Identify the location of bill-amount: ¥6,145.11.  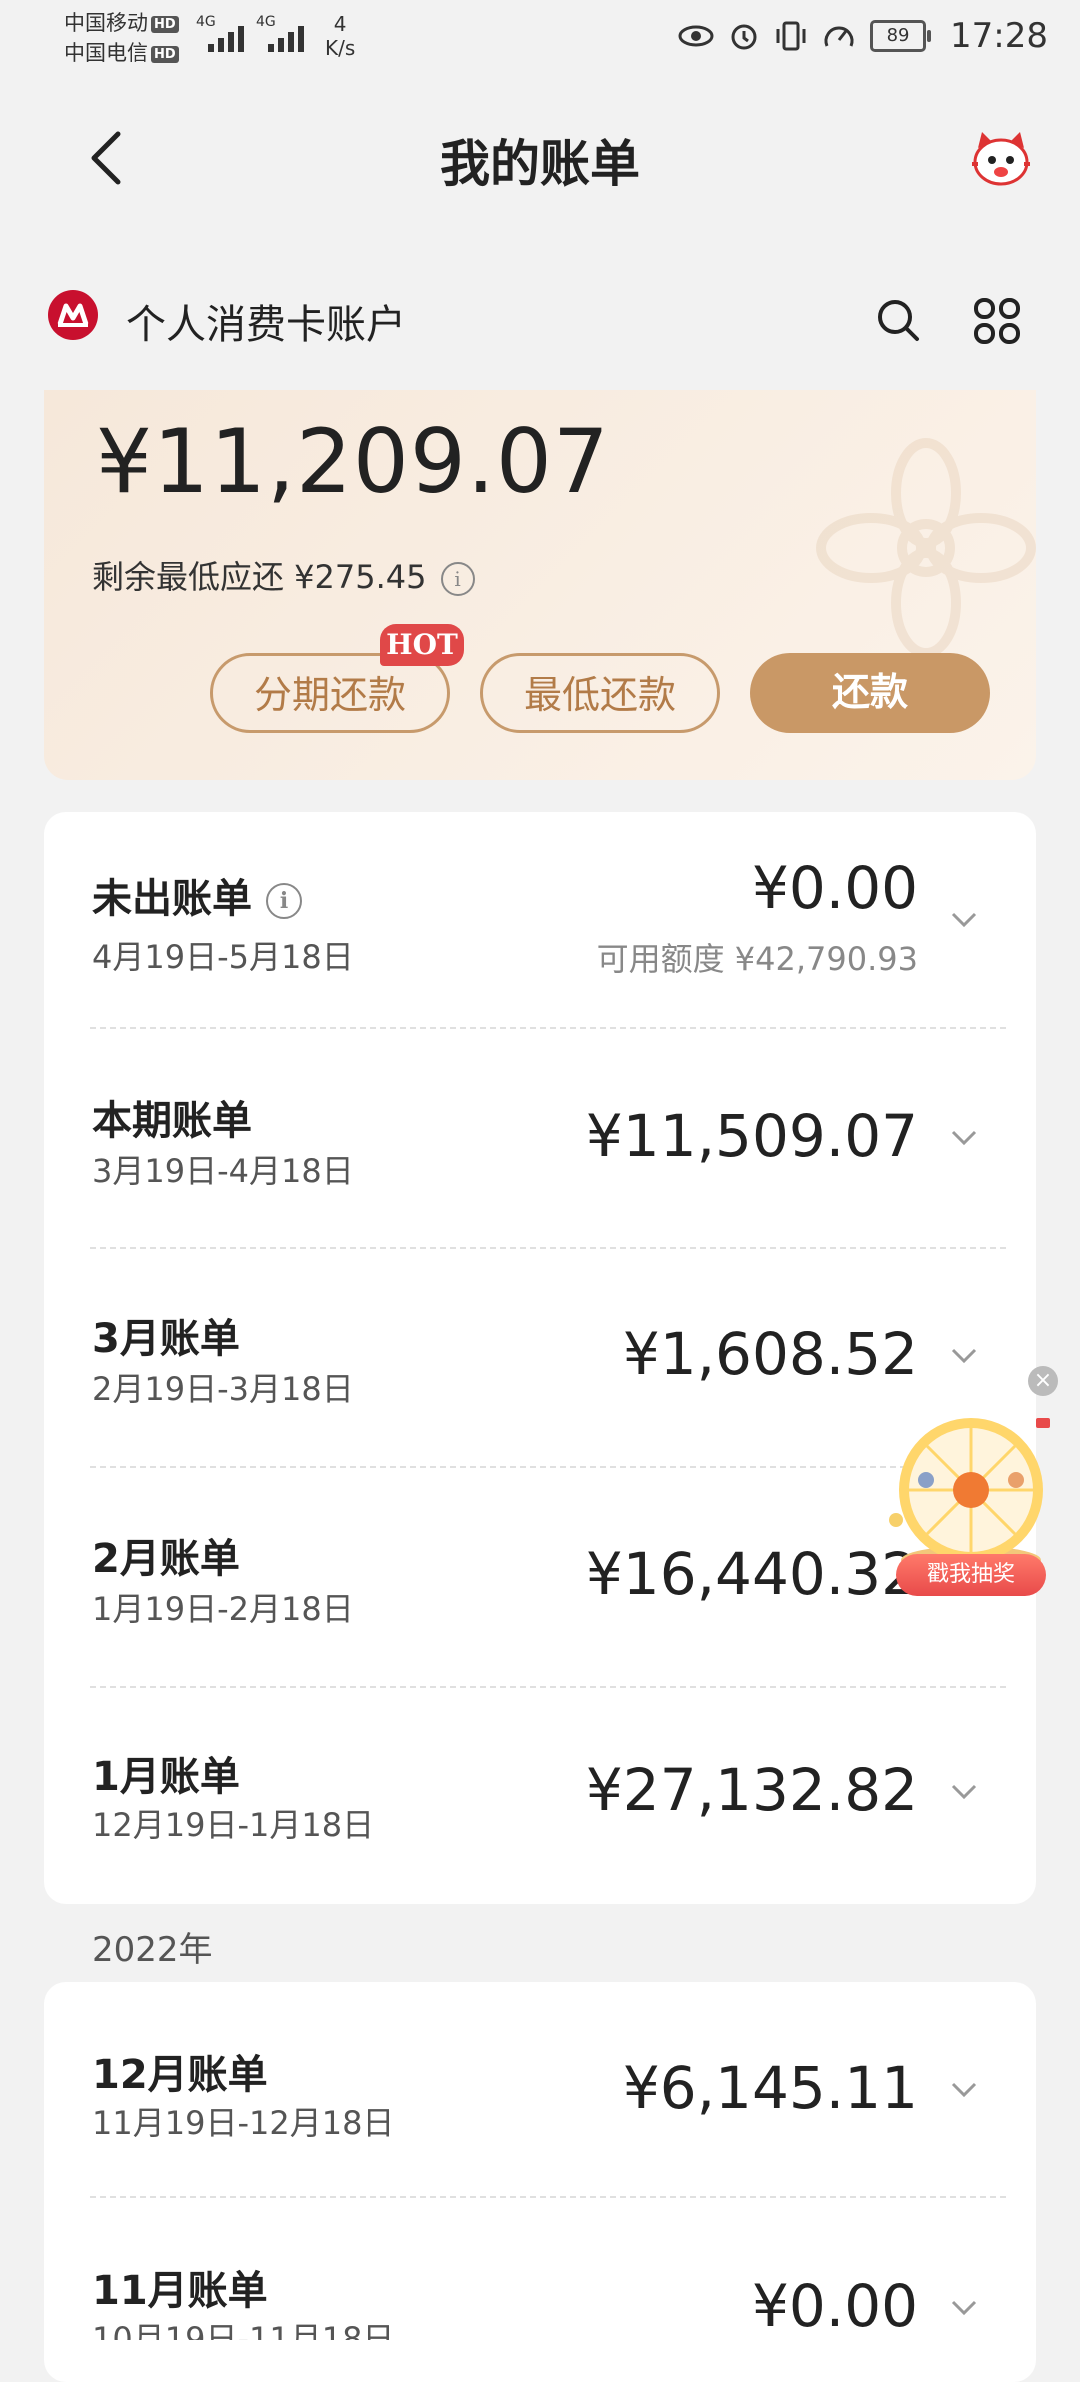
(770, 2088).